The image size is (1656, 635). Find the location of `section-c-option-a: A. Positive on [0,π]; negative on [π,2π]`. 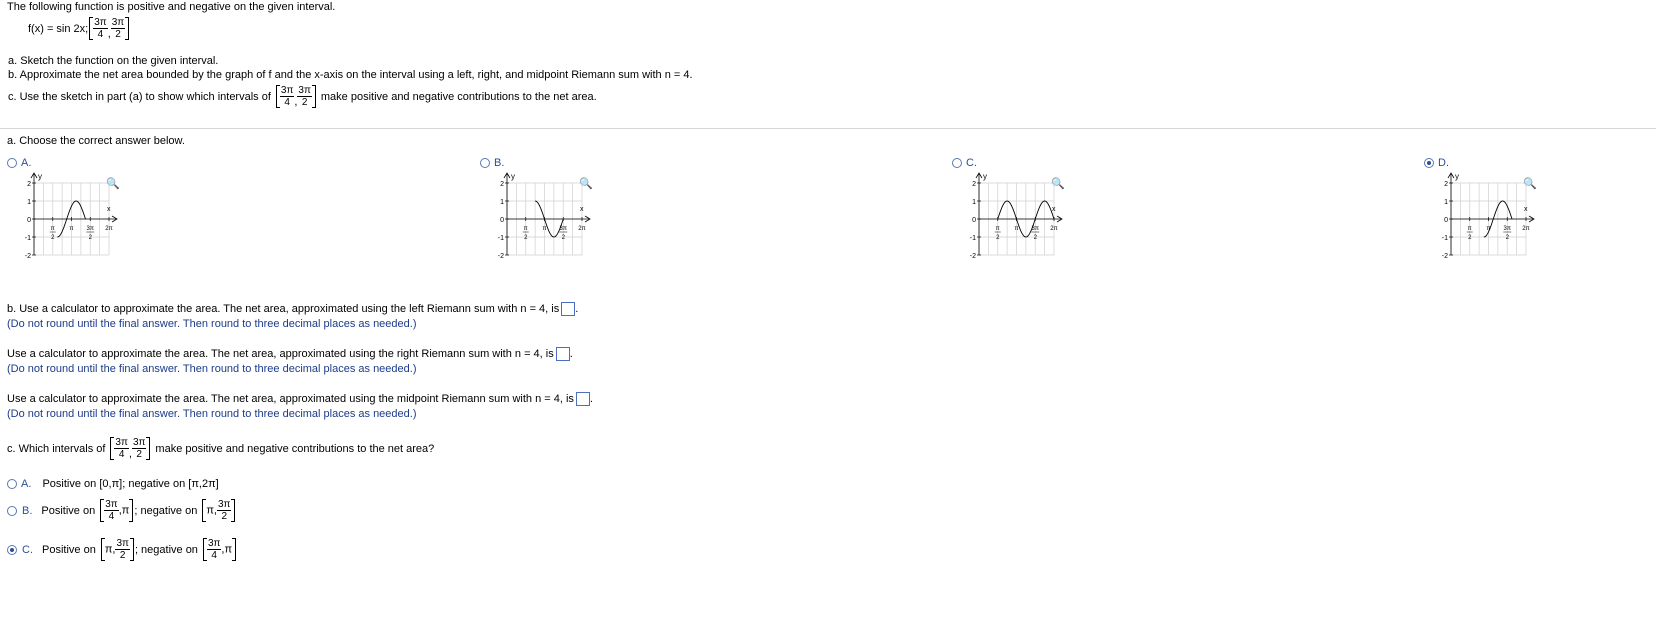

section-c-option-a: A. Positive on [0,π]; negative on [π,2π] is located at coordinates (113, 484).